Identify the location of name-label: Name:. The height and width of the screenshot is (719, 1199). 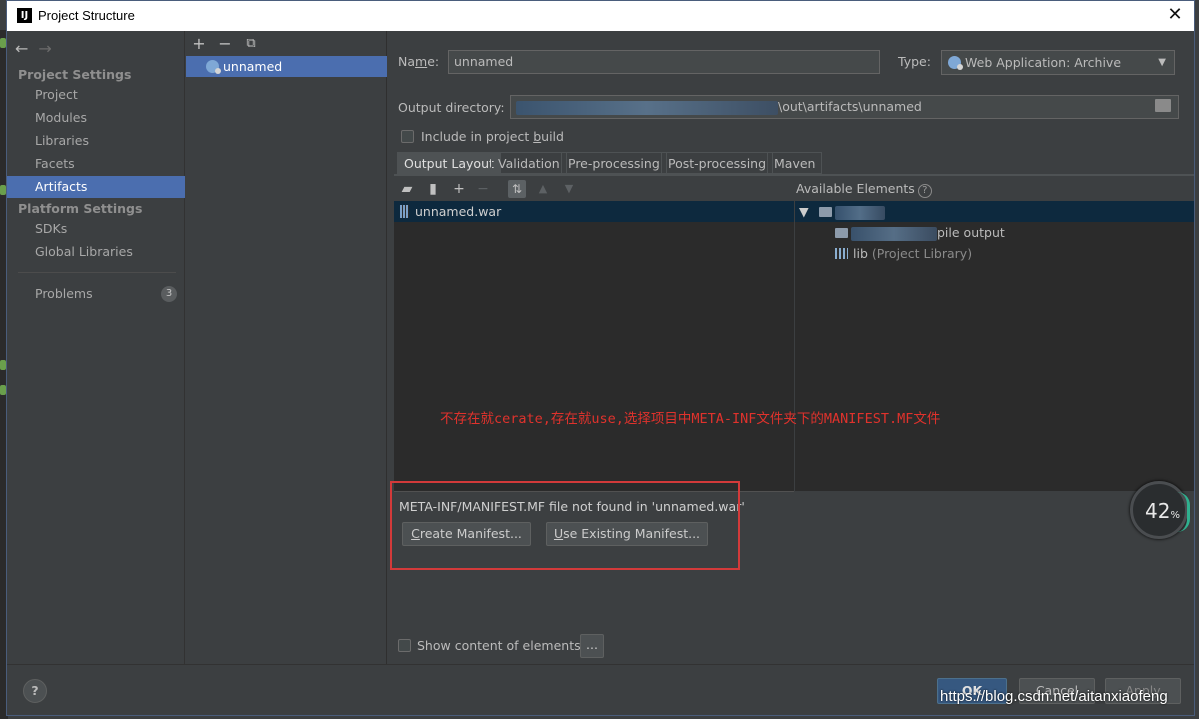
(419, 61).